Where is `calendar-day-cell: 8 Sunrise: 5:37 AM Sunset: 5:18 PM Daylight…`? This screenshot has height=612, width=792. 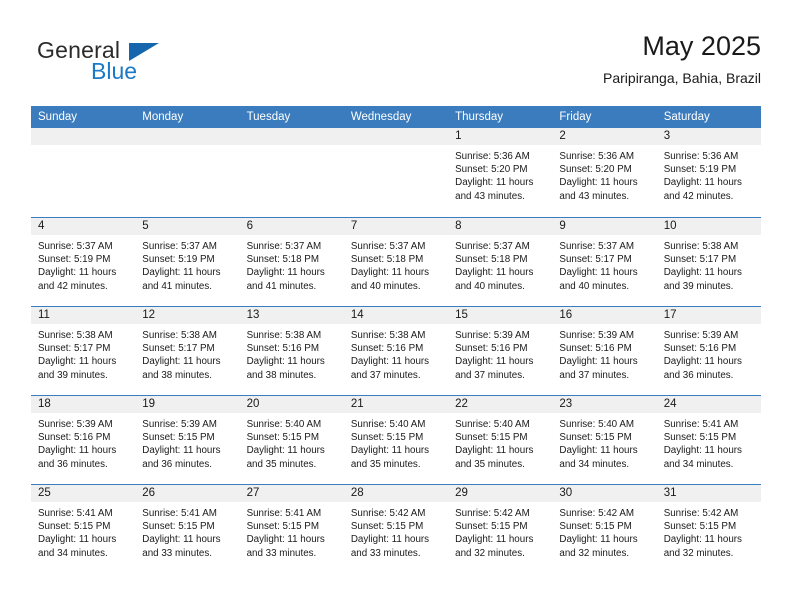
calendar-day-cell: 8 Sunrise: 5:37 AM Sunset: 5:18 PM Daylight… is located at coordinates (500, 262).